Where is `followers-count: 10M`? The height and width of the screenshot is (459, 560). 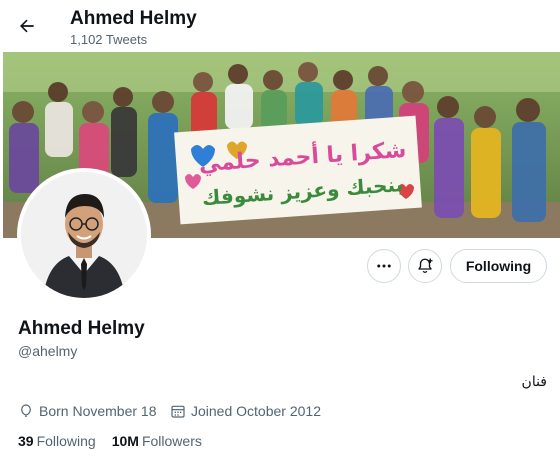 followers-count: 10M is located at coordinates (125, 441).